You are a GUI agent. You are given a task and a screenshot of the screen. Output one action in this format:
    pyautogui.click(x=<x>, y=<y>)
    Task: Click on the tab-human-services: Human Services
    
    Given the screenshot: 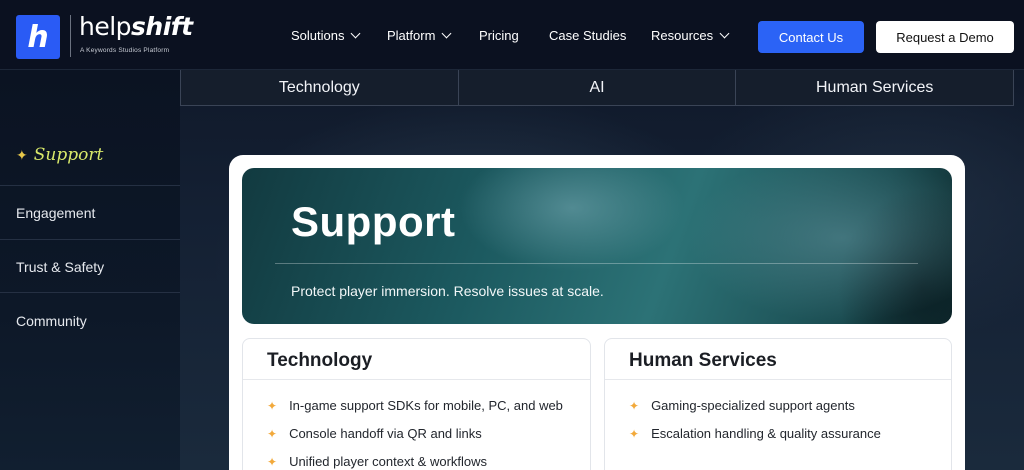 What is the action you would take?
    pyautogui.click(x=874, y=87)
    